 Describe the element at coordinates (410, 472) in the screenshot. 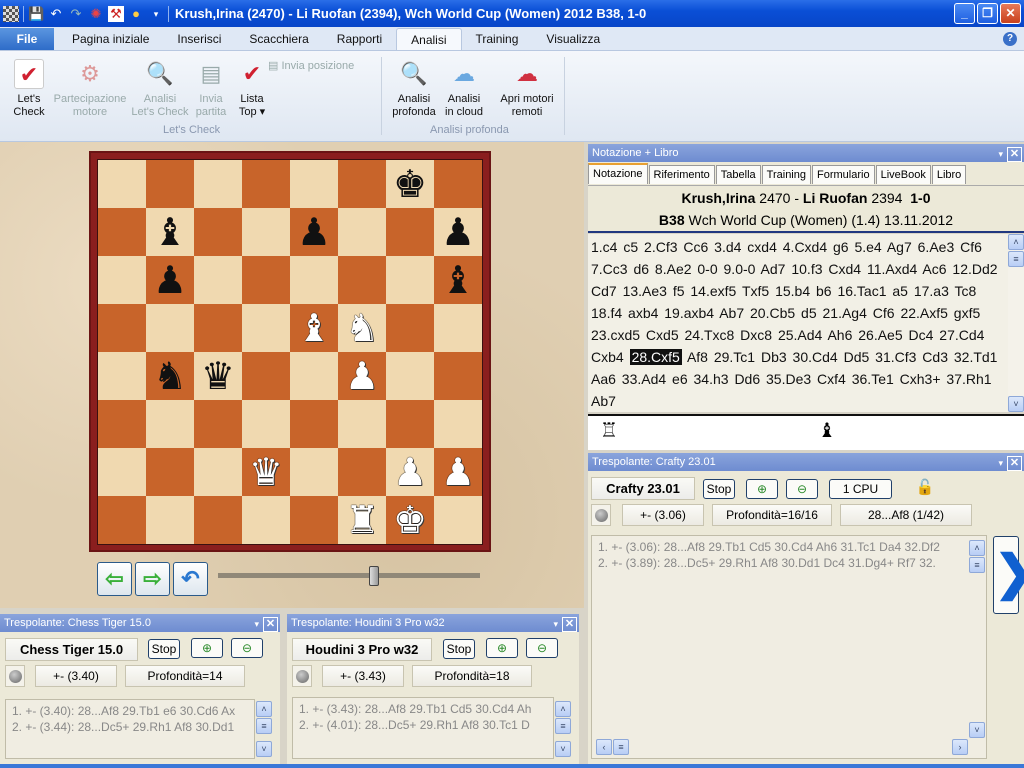

I see `square-g2: ♟` at that location.